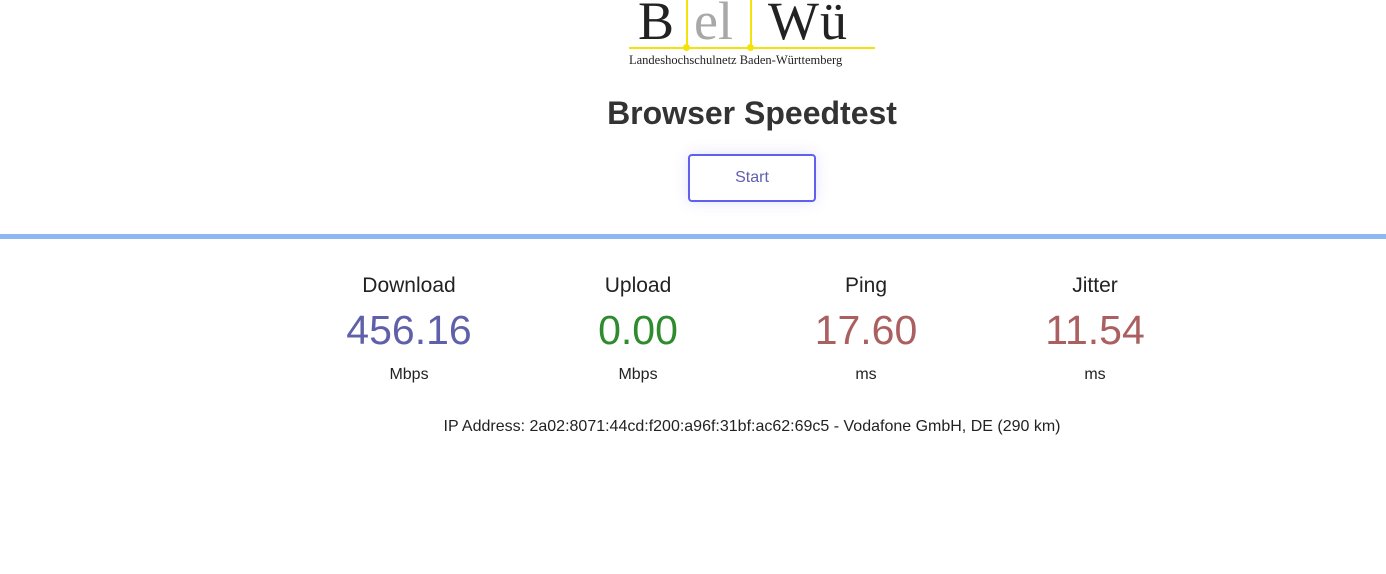 The width and height of the screenshot is (1386, 574). I want to click on logo-wordmark: B el Wü, so click(752, 24).